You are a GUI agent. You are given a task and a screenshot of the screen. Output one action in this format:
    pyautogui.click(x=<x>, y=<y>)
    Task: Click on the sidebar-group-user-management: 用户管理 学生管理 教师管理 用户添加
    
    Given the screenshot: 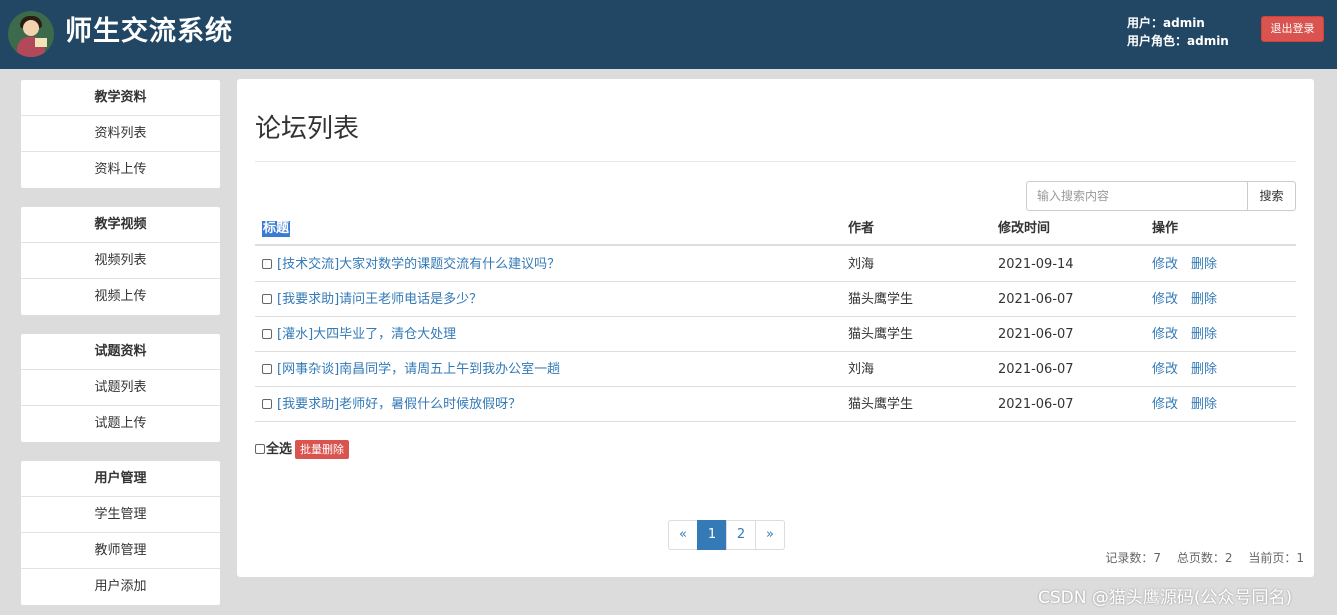 What is the action you would take?
    pyautogui.click(x=120, y=533)
    